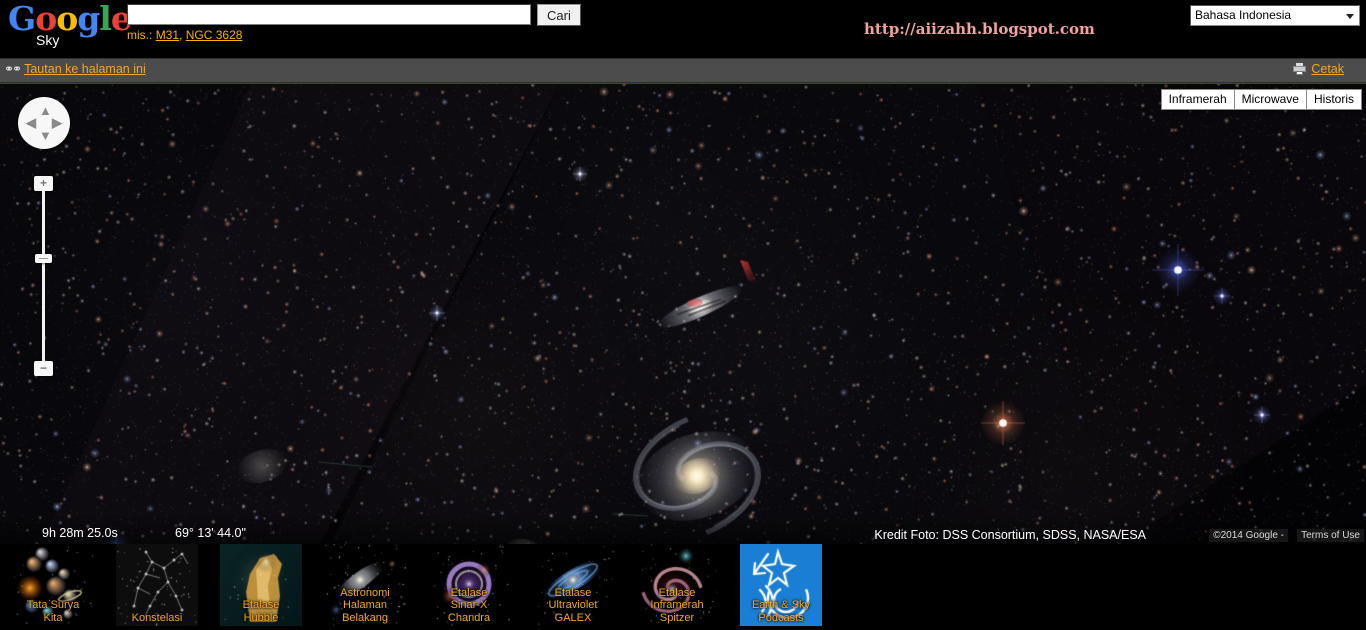 The width and height of the screenshot is (1366, 630). What do you see at coordinates (184, 35) in the screenshot?
I see `search-examples: mis.: M31, NGC 3628` at bounding box center [184, 35].